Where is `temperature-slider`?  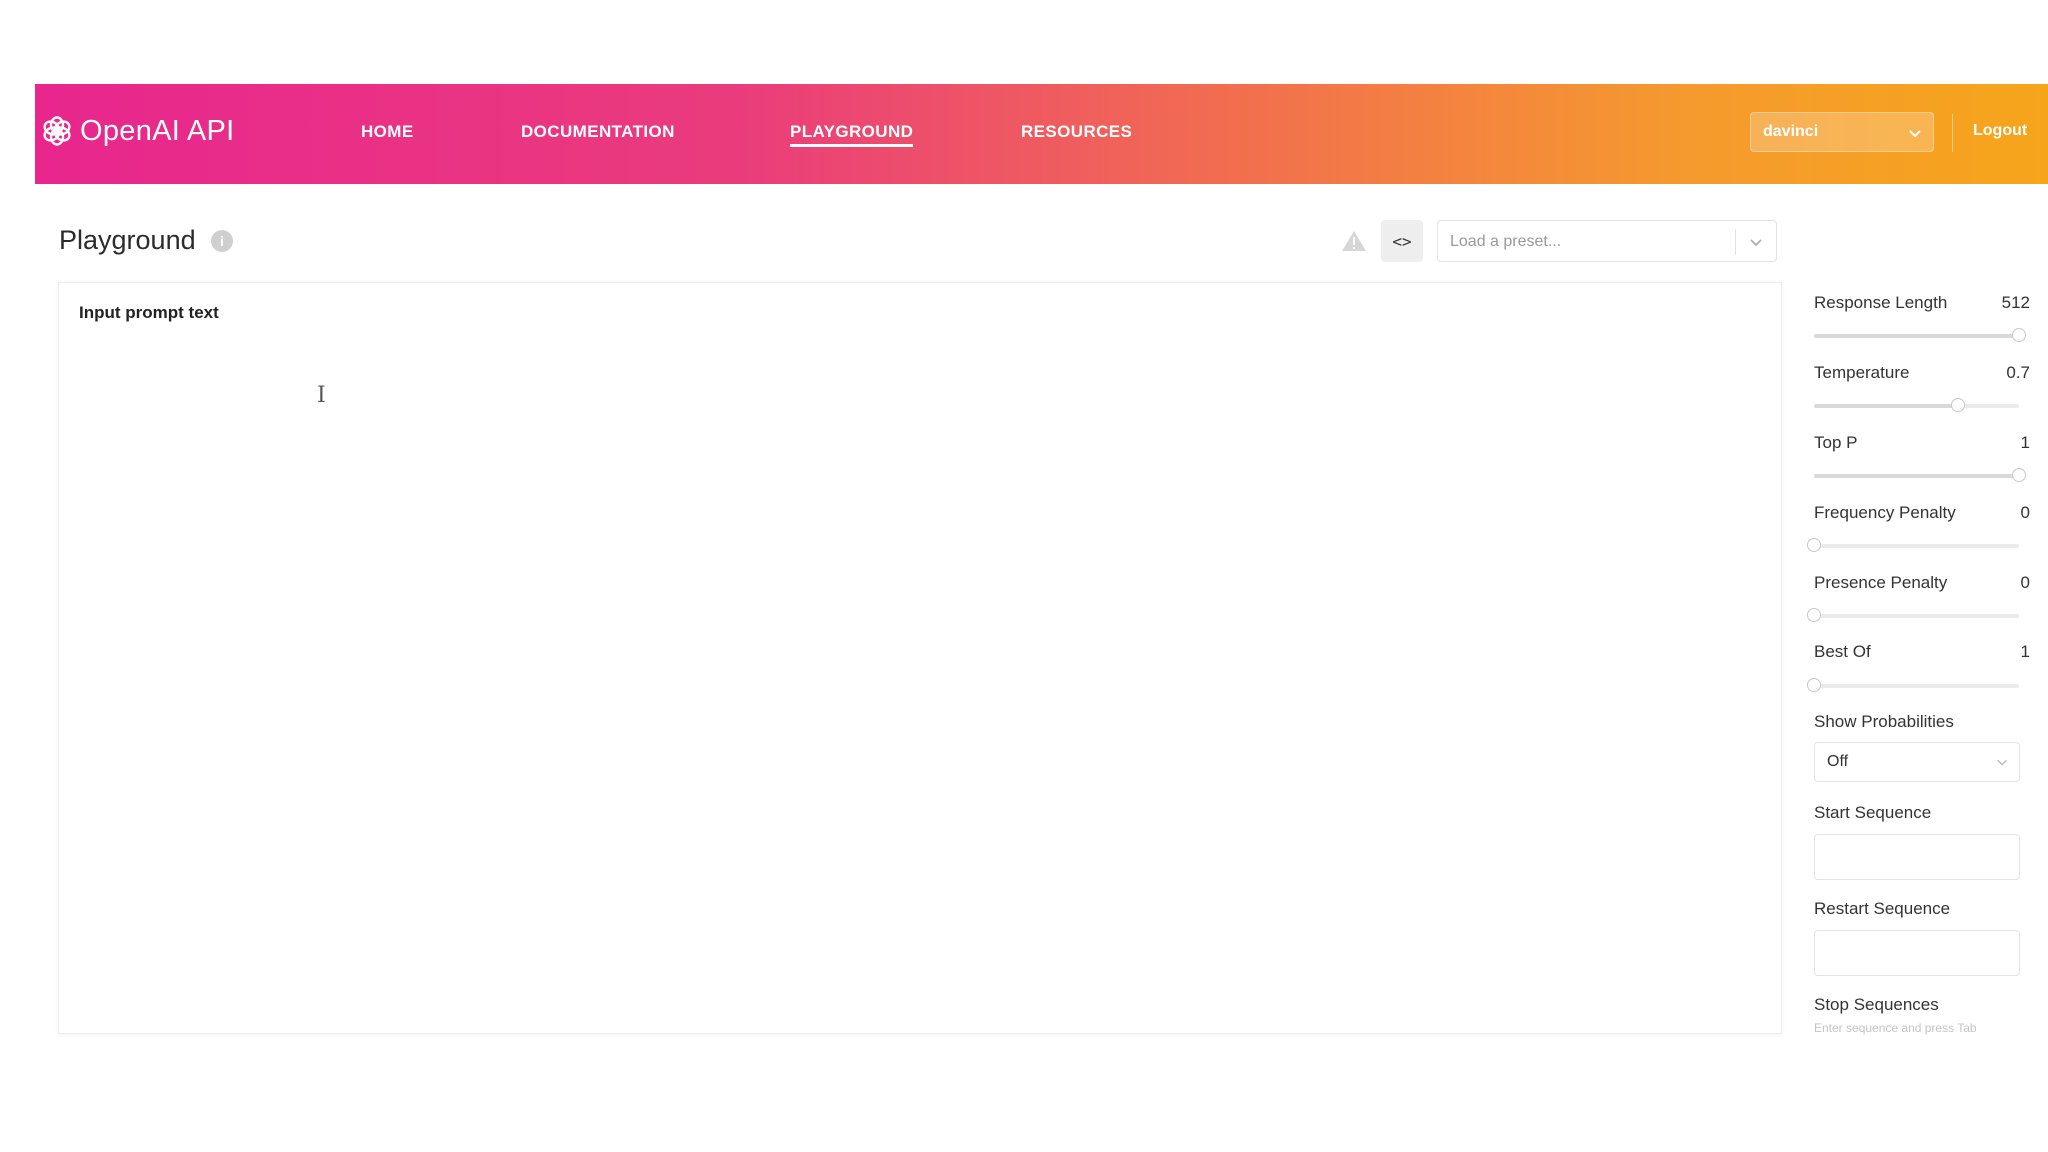
temperature-slider is located at coordinates (1916, 405).